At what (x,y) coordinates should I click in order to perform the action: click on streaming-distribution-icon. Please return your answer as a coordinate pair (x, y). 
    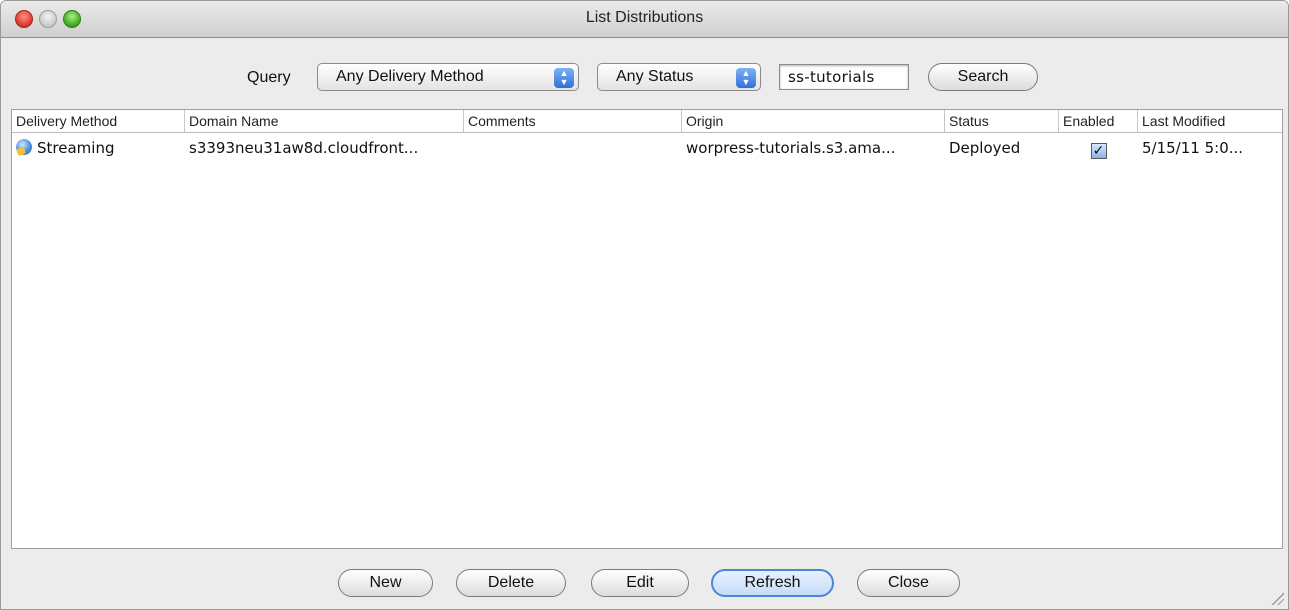
    Looking at the image, I should click on (24, 147).